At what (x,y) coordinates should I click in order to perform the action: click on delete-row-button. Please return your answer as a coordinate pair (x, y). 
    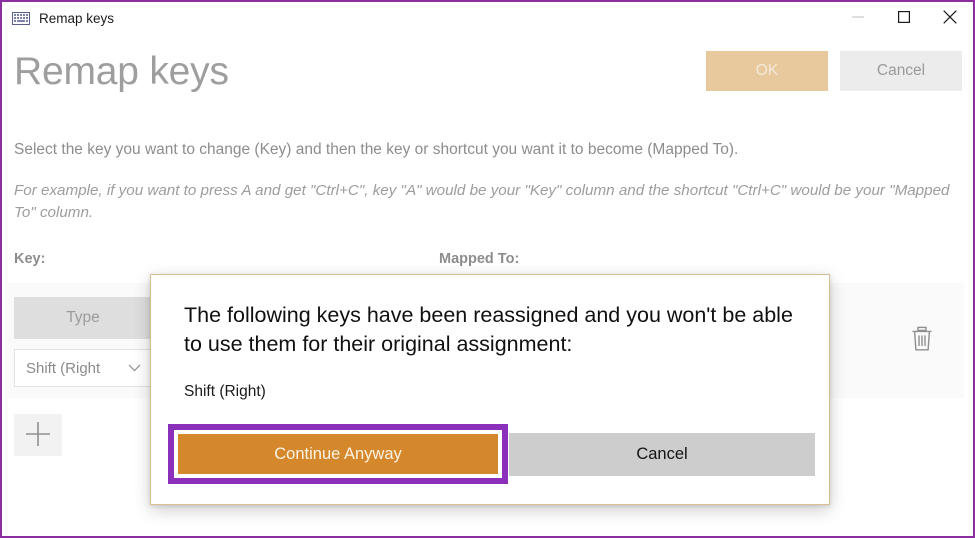
    Looking at the image, I should click on (922, 340).